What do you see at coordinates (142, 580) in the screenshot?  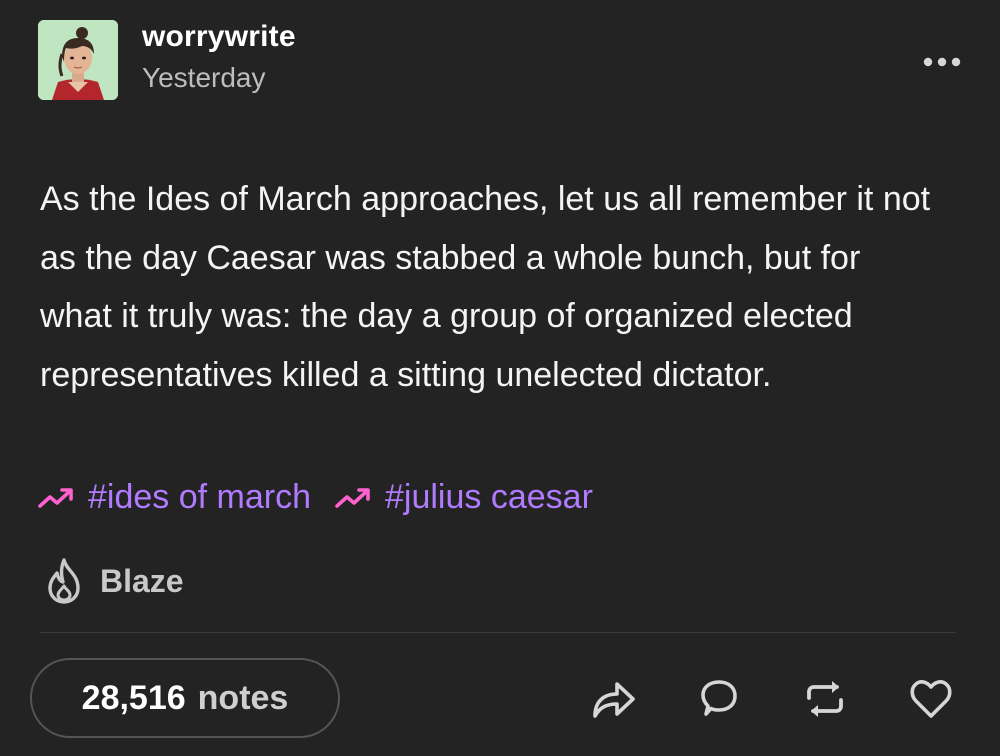 I see `blaze-label: Blaze` at bounding box center [142, 580].